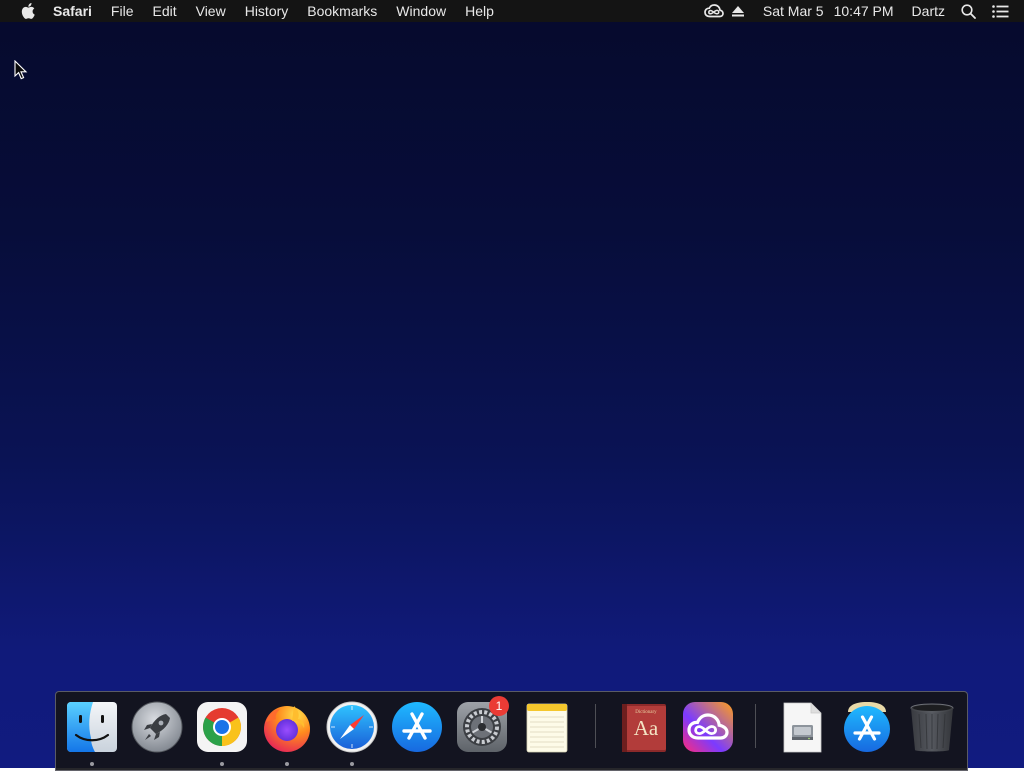 This screenshot has height=771, width=1024. What do you see at coordinates (499, 706) in the screenshot?
I see `notification-badge: 1` at bounding box center [499, 706].